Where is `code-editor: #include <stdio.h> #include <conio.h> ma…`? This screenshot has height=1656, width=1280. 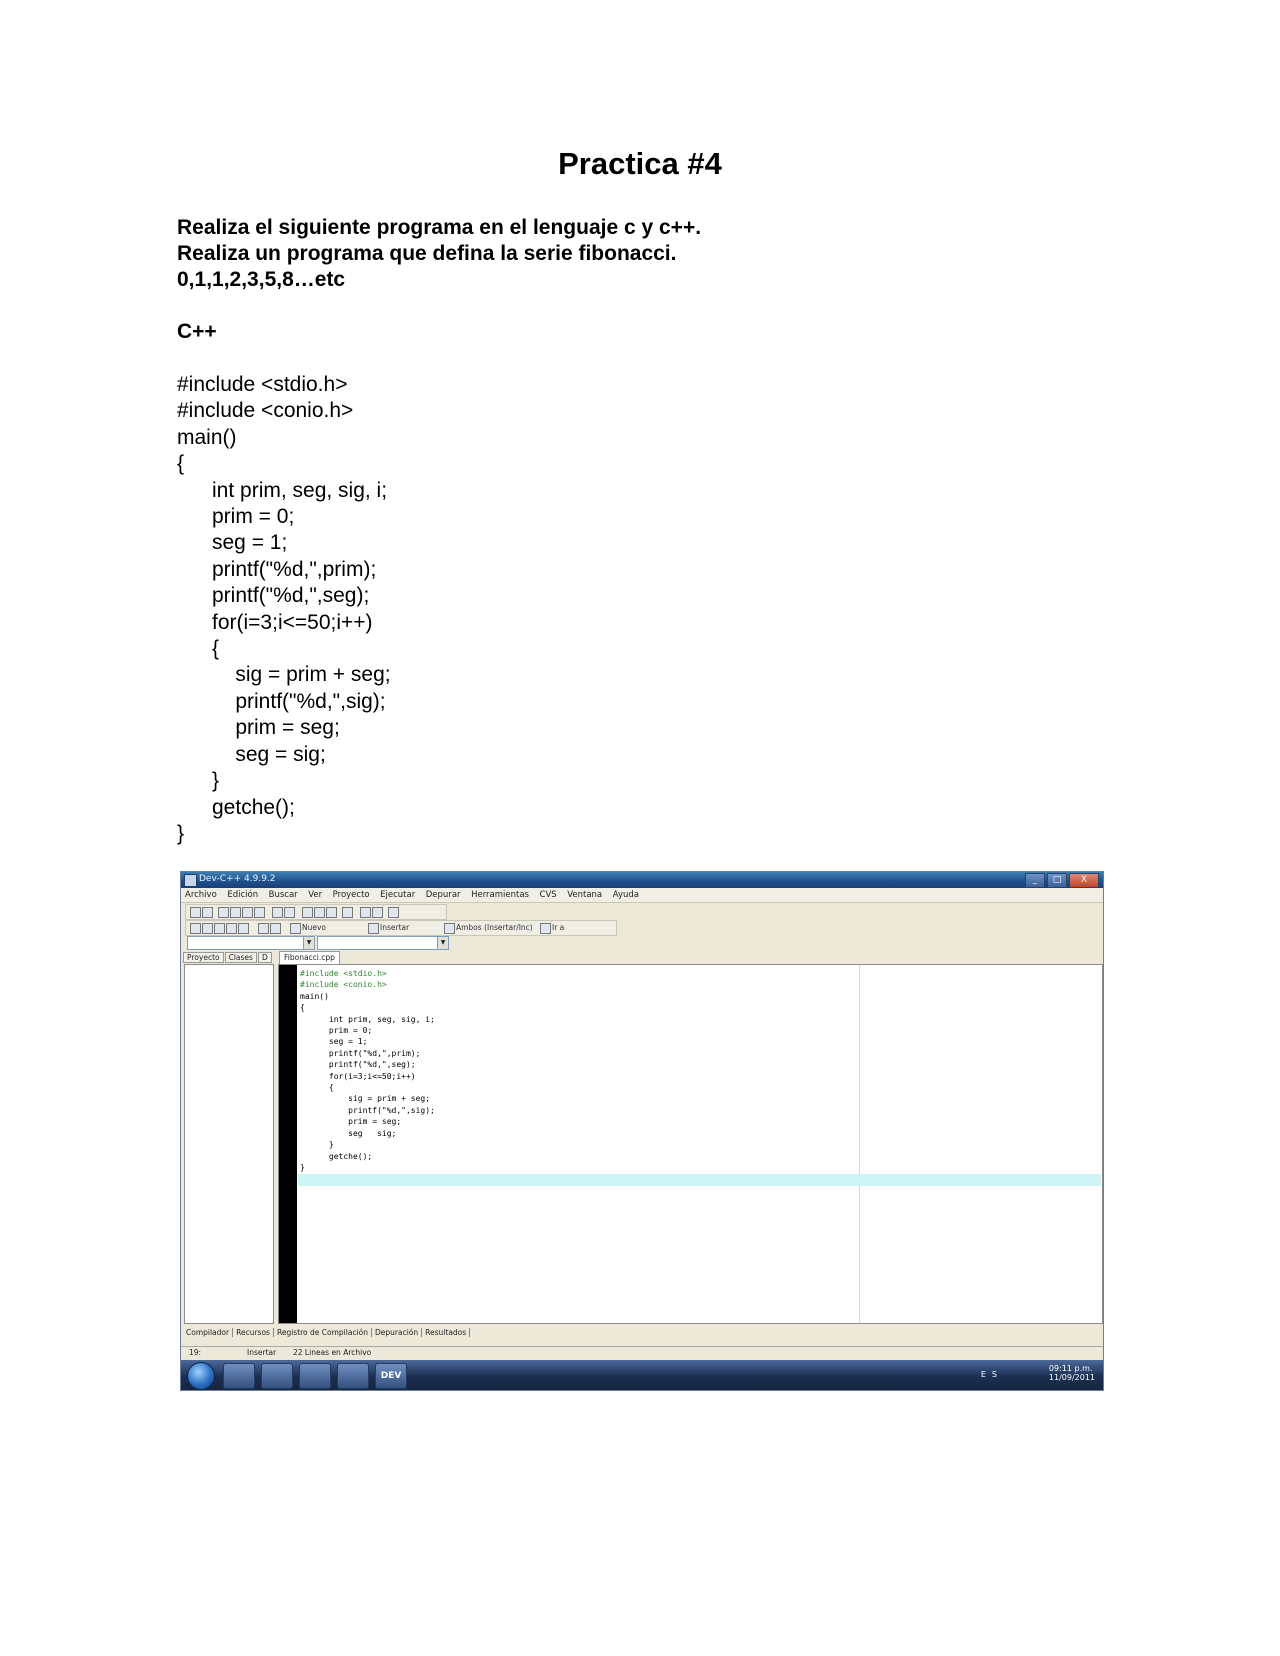 code-editor: #include <stdio.h> #include <conio.h> ma… is located at coordinates (690, 1144).